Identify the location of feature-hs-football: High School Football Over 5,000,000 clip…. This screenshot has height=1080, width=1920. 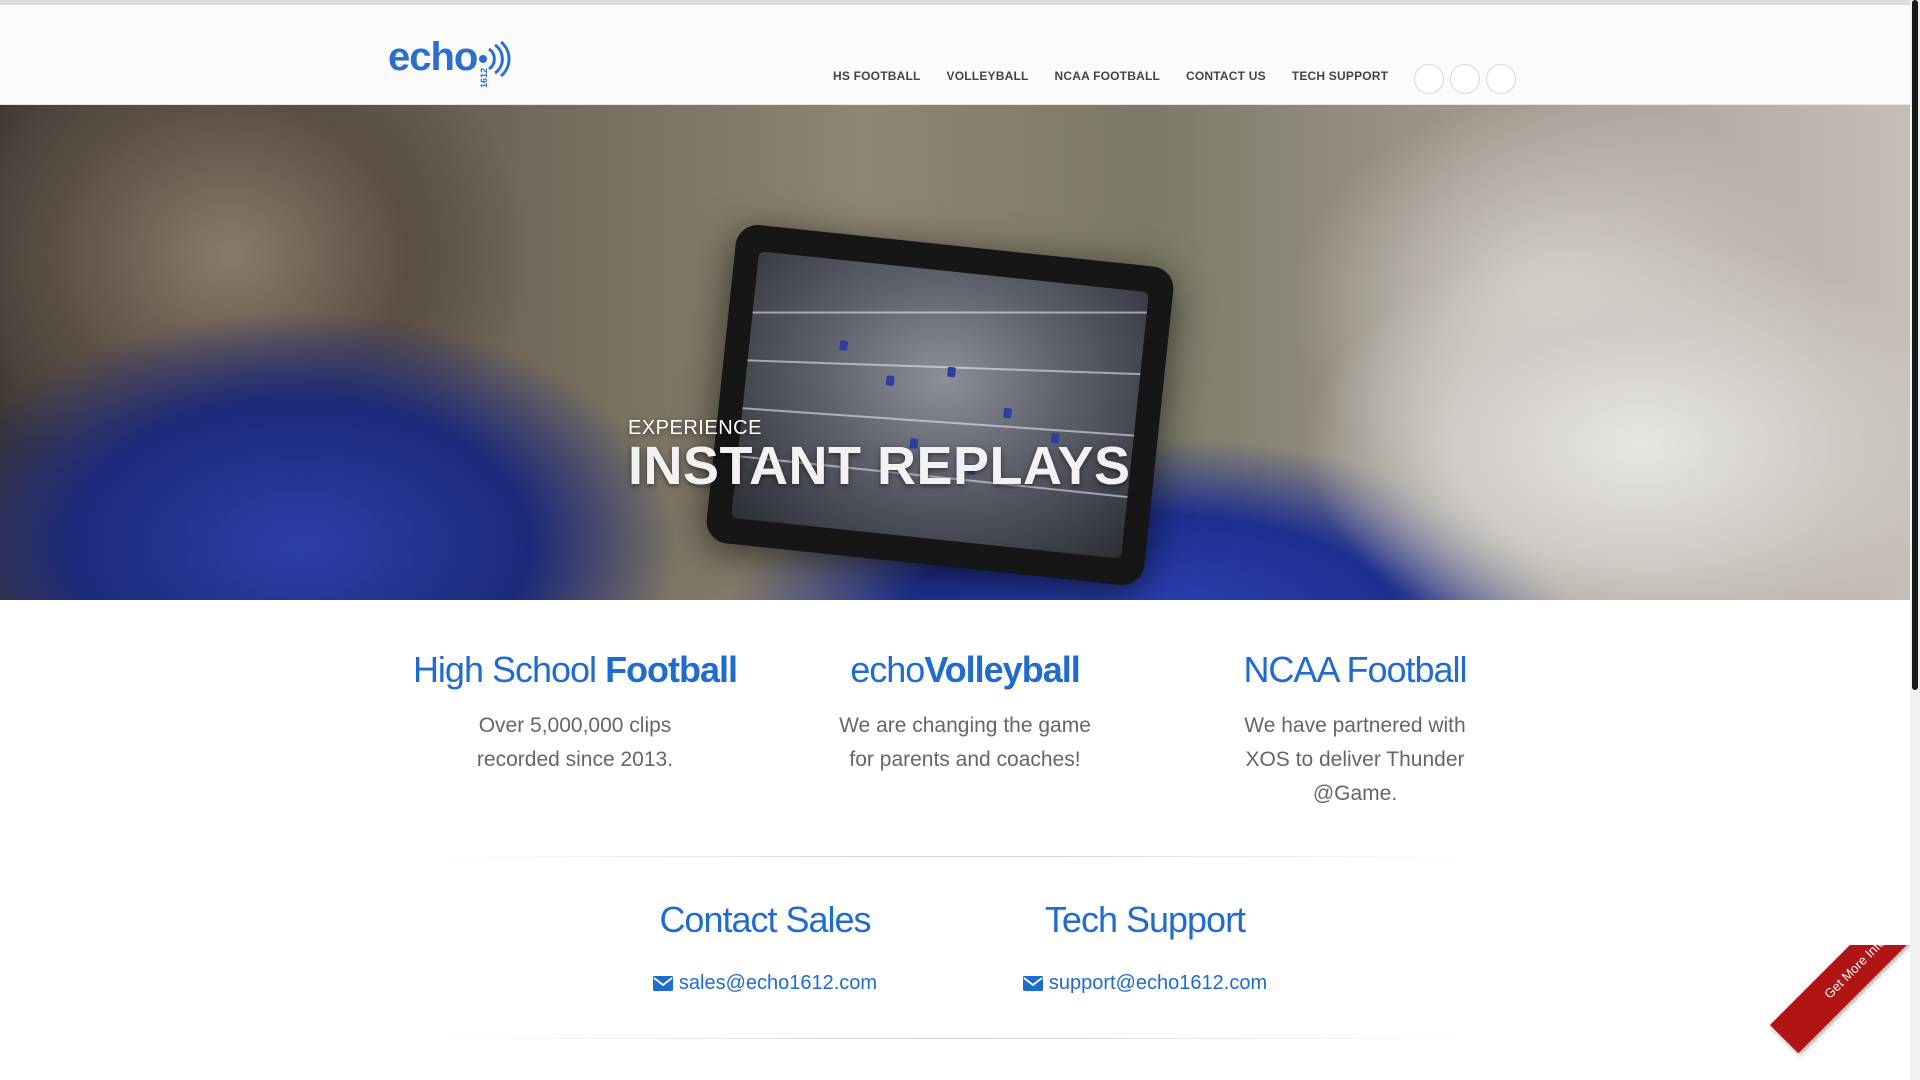
(575, 728).